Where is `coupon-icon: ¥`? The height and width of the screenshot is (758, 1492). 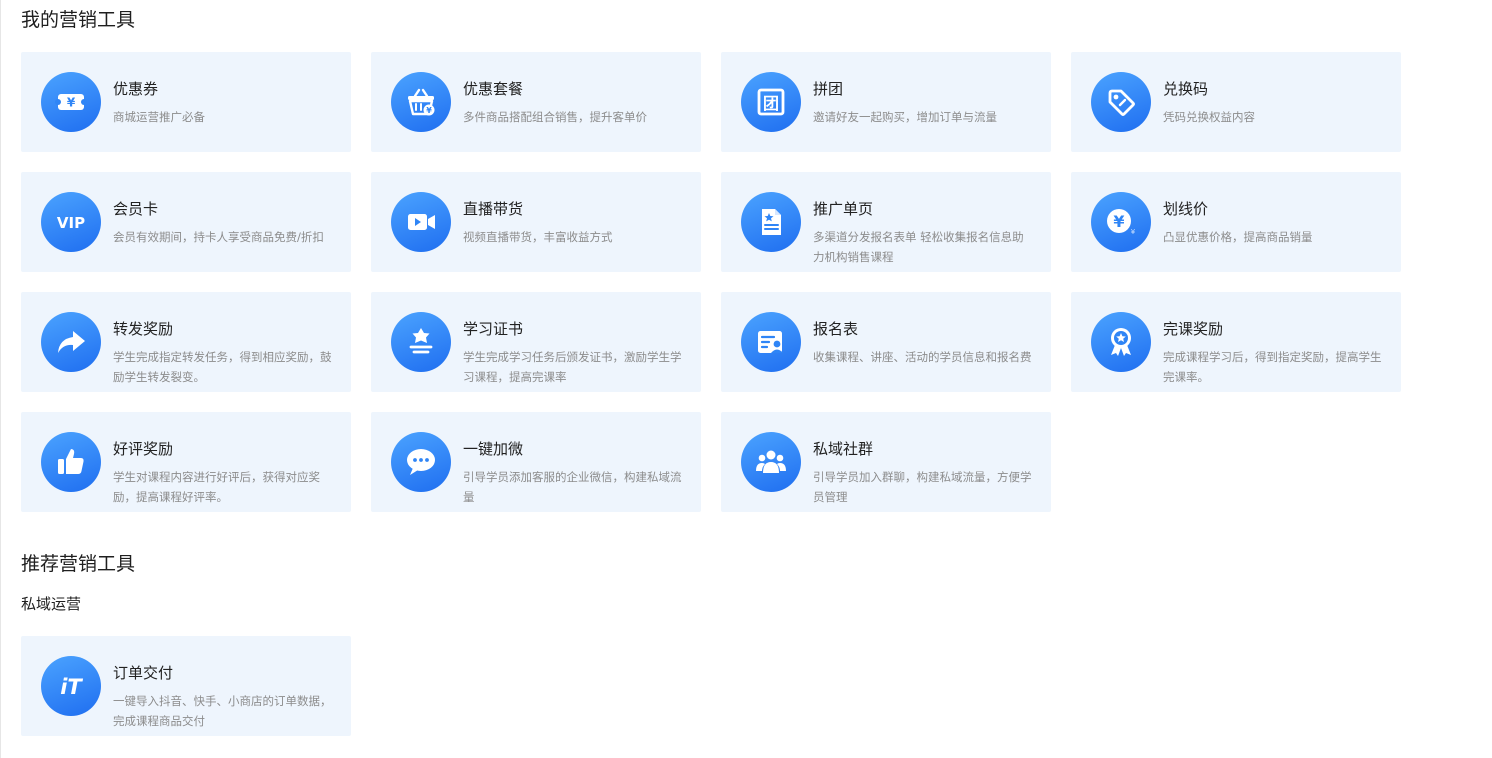
coupon-icon: ¥ is located at coordinates (71, 102).